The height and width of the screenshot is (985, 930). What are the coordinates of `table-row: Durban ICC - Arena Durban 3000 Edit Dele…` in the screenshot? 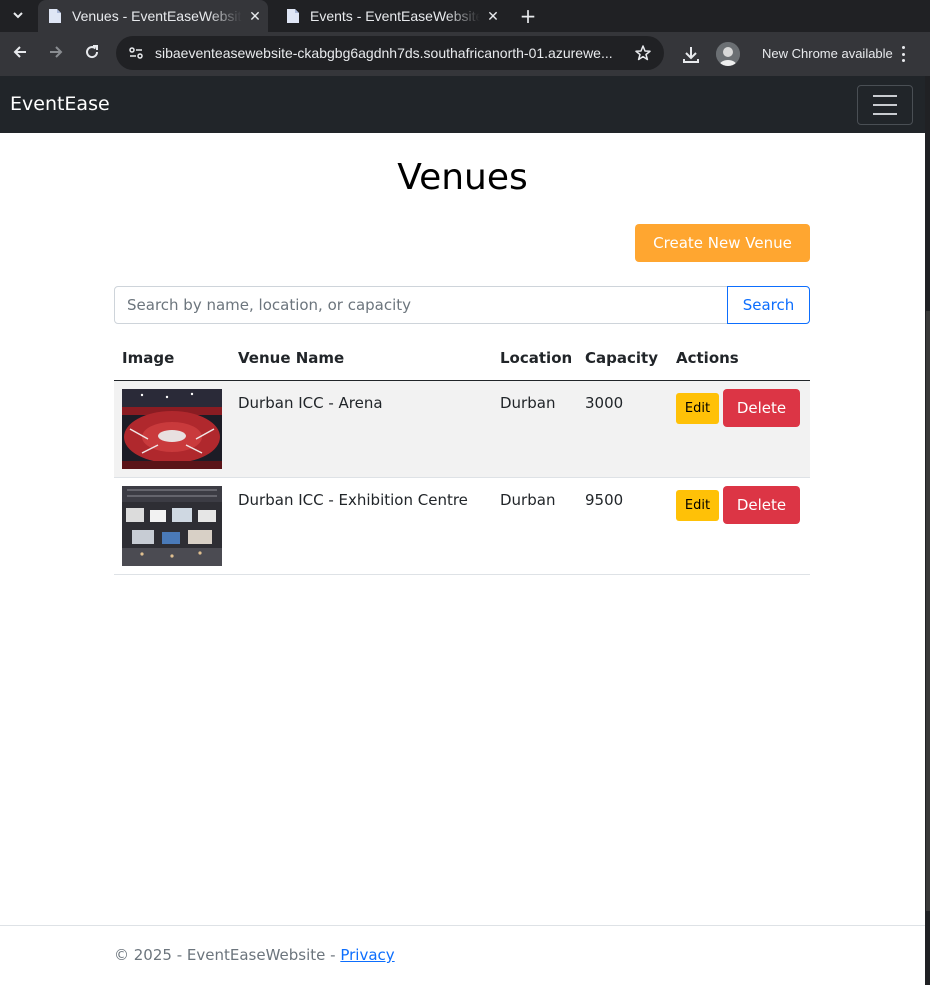 It's located at (462, 429).